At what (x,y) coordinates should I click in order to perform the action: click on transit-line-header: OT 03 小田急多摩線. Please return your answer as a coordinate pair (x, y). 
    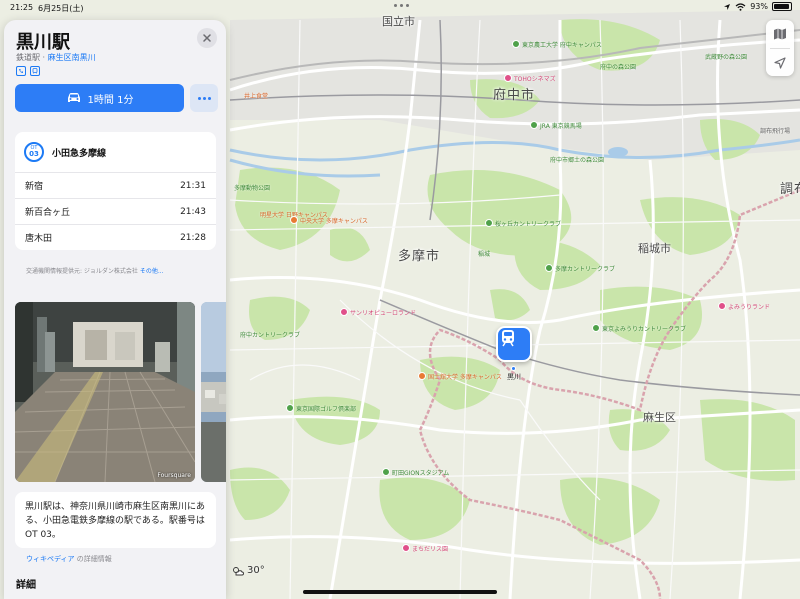
    Looking at the image, I should click on (115, 152).